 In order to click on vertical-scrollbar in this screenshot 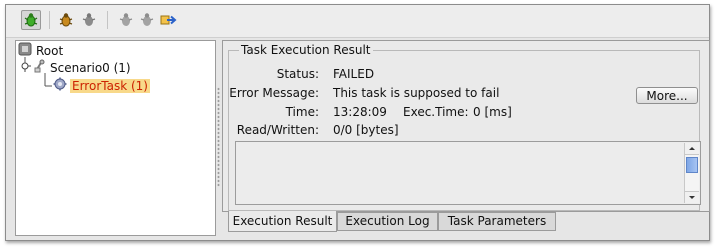, I will do `click(691, 173)`.